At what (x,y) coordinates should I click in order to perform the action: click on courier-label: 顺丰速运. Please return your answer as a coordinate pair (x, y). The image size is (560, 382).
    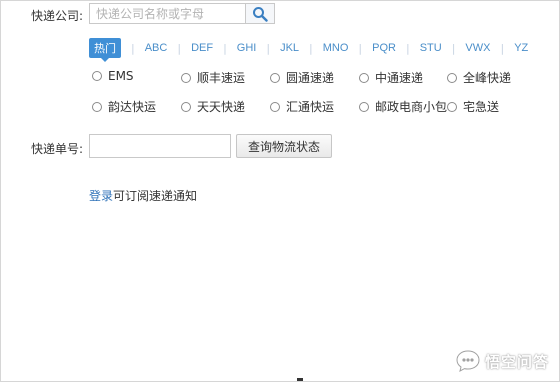
    Looking at the image, I should click on (221, 78).